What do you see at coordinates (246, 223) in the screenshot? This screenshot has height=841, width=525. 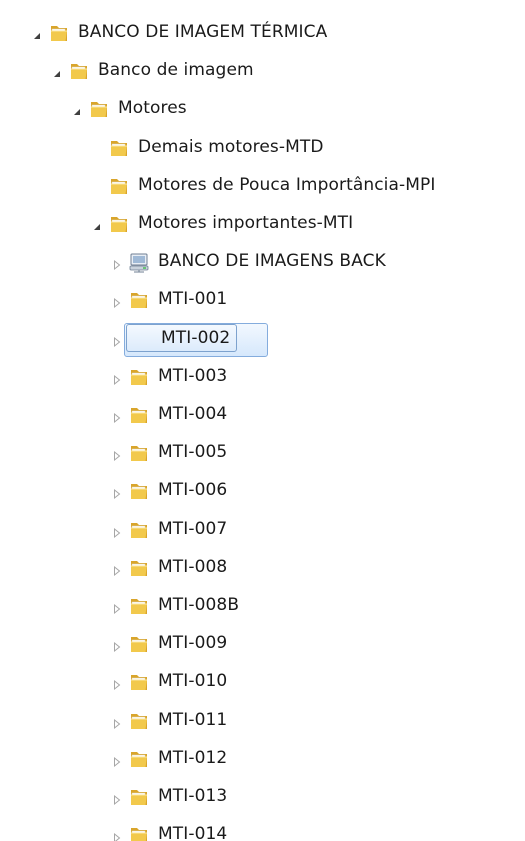 I see `tree-item-label: Motores importantes-MTI` at bounding box center [246, 223].